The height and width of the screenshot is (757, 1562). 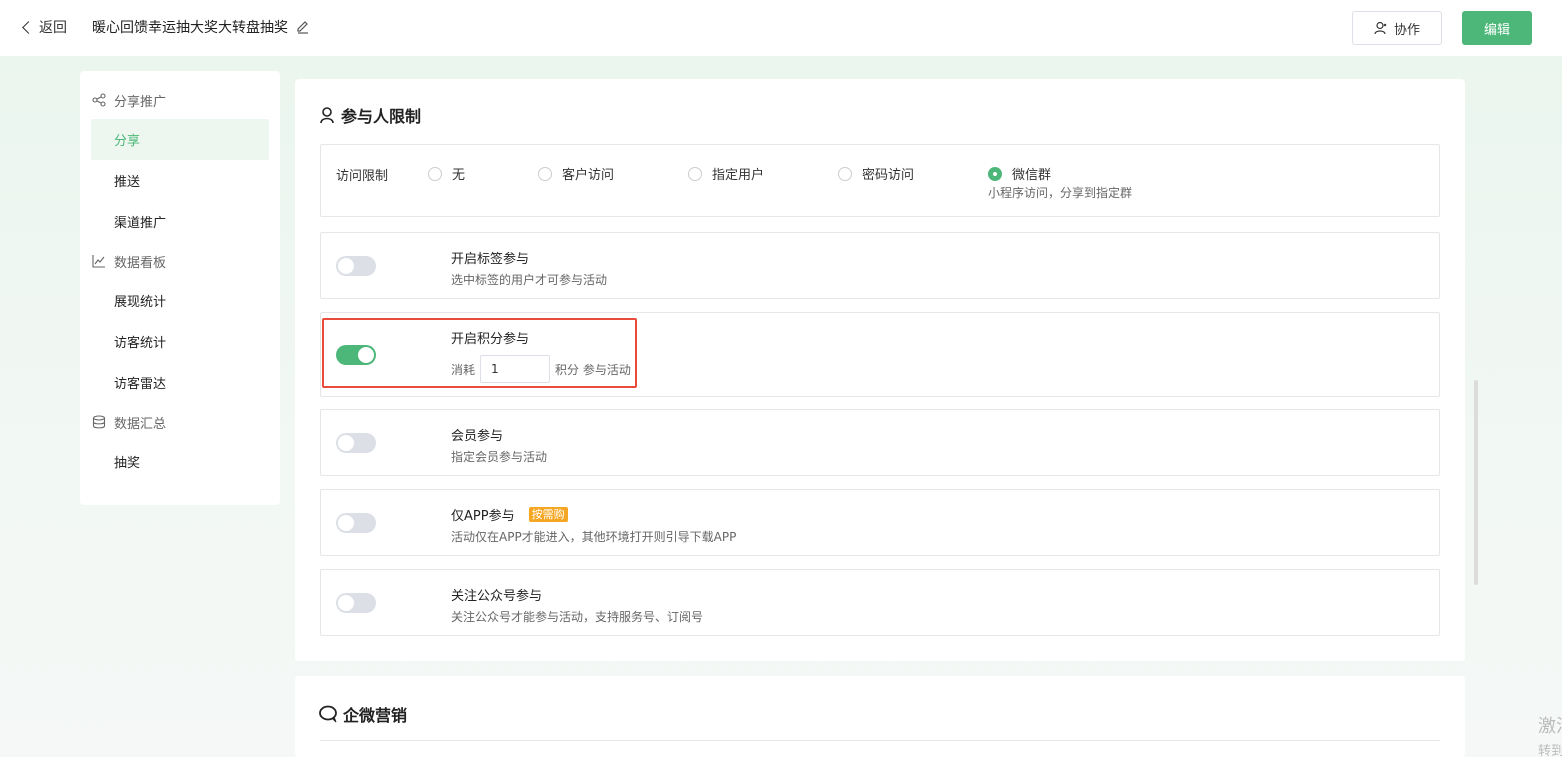 I want to click on tag-title: 开启标签参与, so click(x=490, y=259).